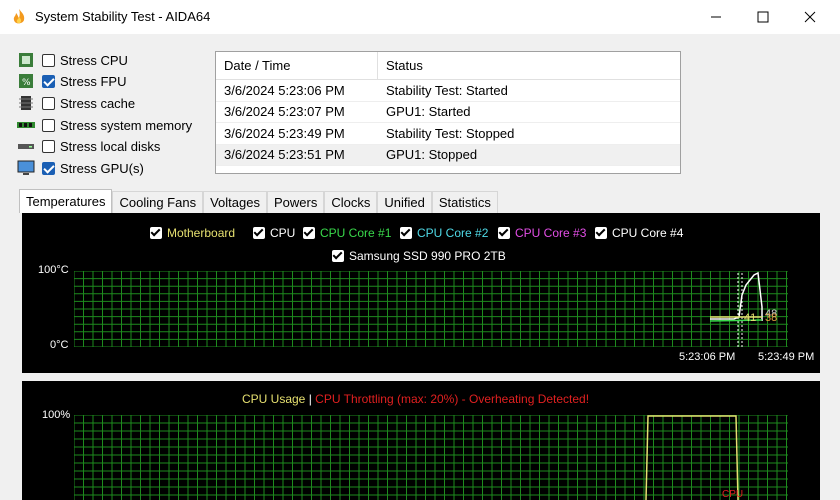 This screenshot has height=500, width=840. I want to click on stress-gpu-option: Stress GPU(s), so click(80, 168).